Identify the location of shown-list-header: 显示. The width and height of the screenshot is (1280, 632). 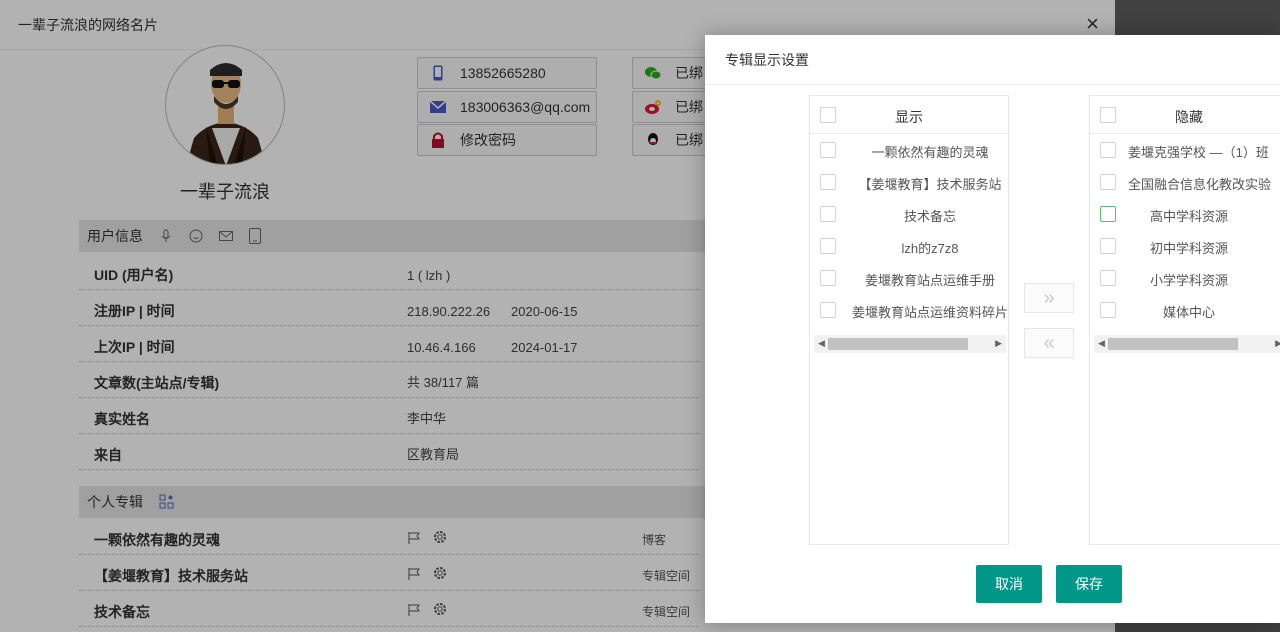
(909, 115).